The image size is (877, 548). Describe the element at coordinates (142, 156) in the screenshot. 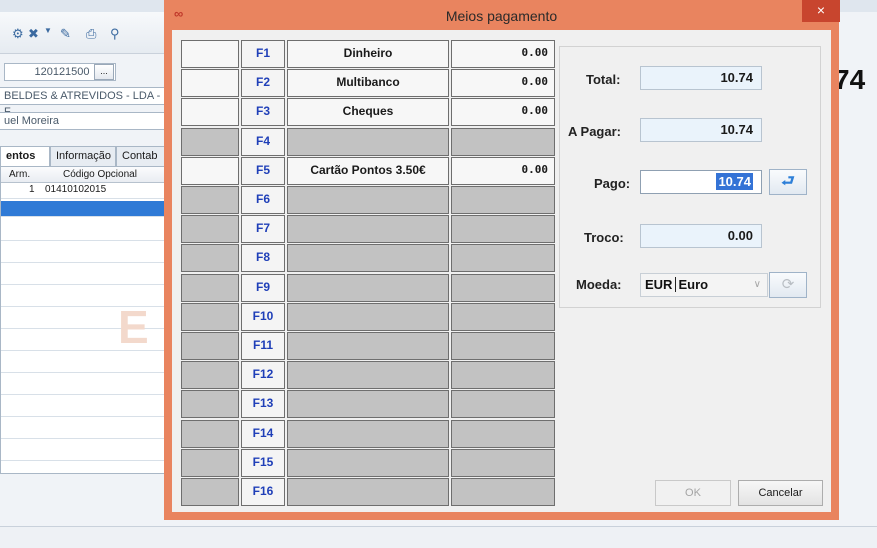

I see `tab-contab: Contab` at that location.